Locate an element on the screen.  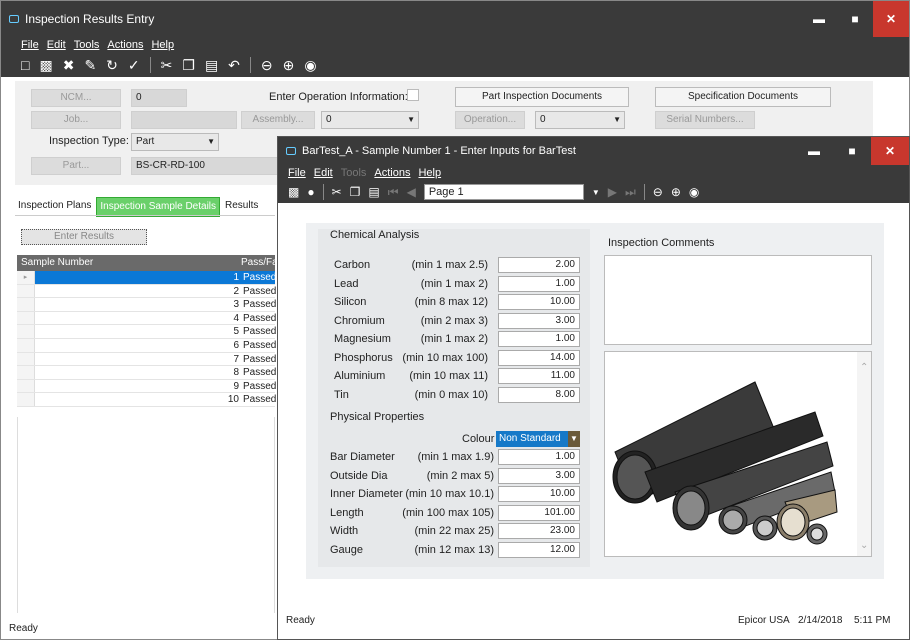
chemical-value-field: 11.00 is located at coordinates (539, 376).